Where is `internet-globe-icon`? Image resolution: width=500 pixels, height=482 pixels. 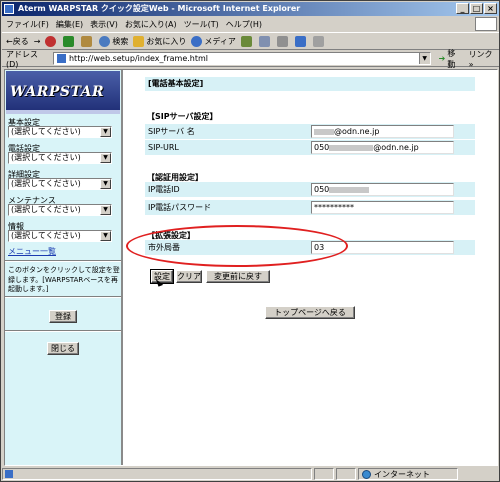
internet-globe-icon is located at coordinates (366, 474).